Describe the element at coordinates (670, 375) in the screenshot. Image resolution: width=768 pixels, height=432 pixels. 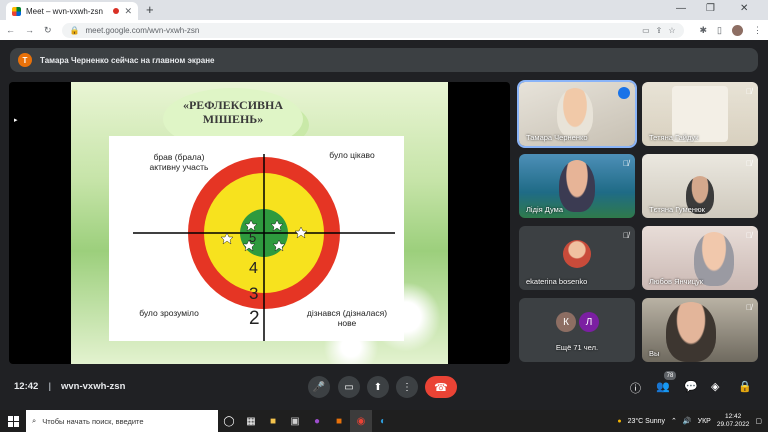
I see `participant-count-badge: 78` at that location.